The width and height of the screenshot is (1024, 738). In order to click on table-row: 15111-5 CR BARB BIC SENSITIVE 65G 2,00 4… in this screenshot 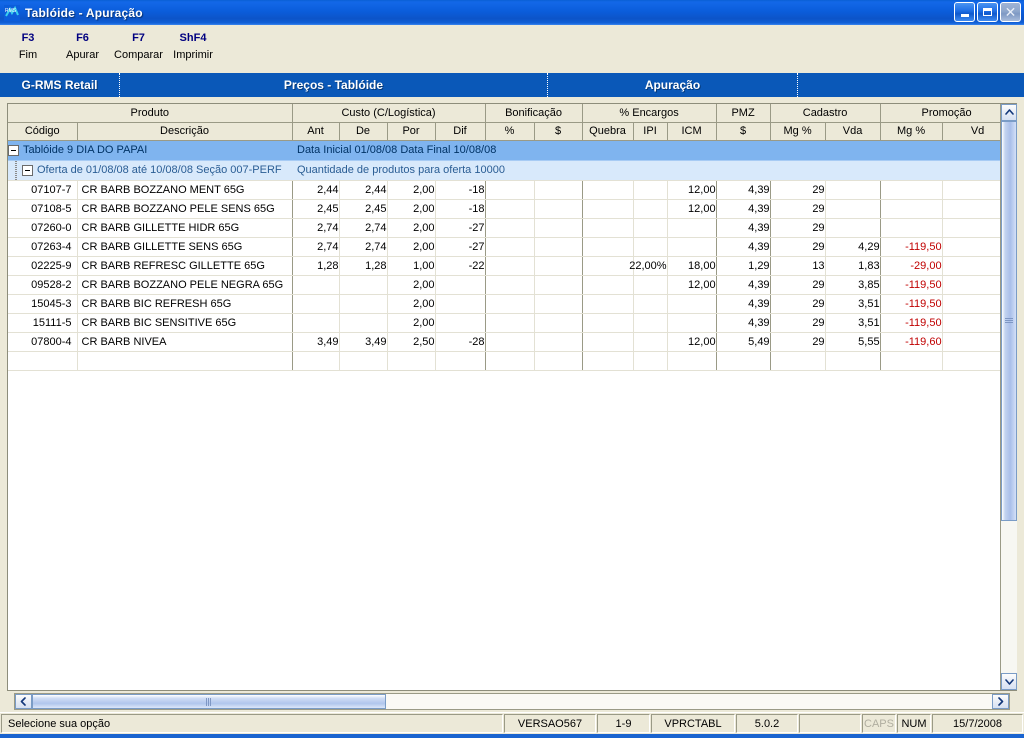, I will do `click(504, 323)`.